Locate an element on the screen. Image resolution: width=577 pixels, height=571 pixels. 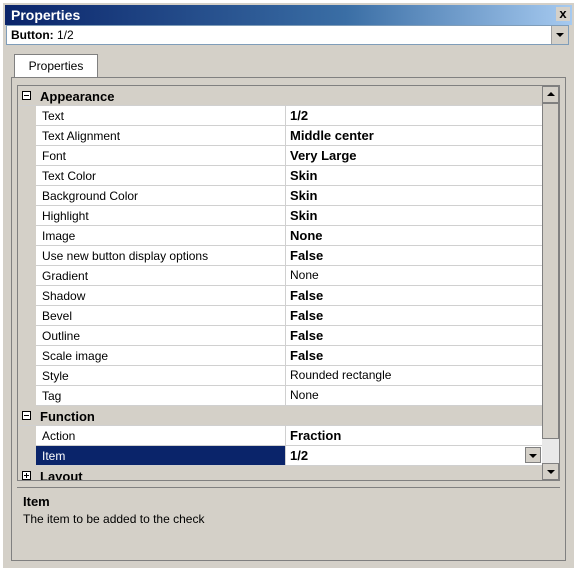
category-appearance: Appearance is located at coordinates (280, 96).